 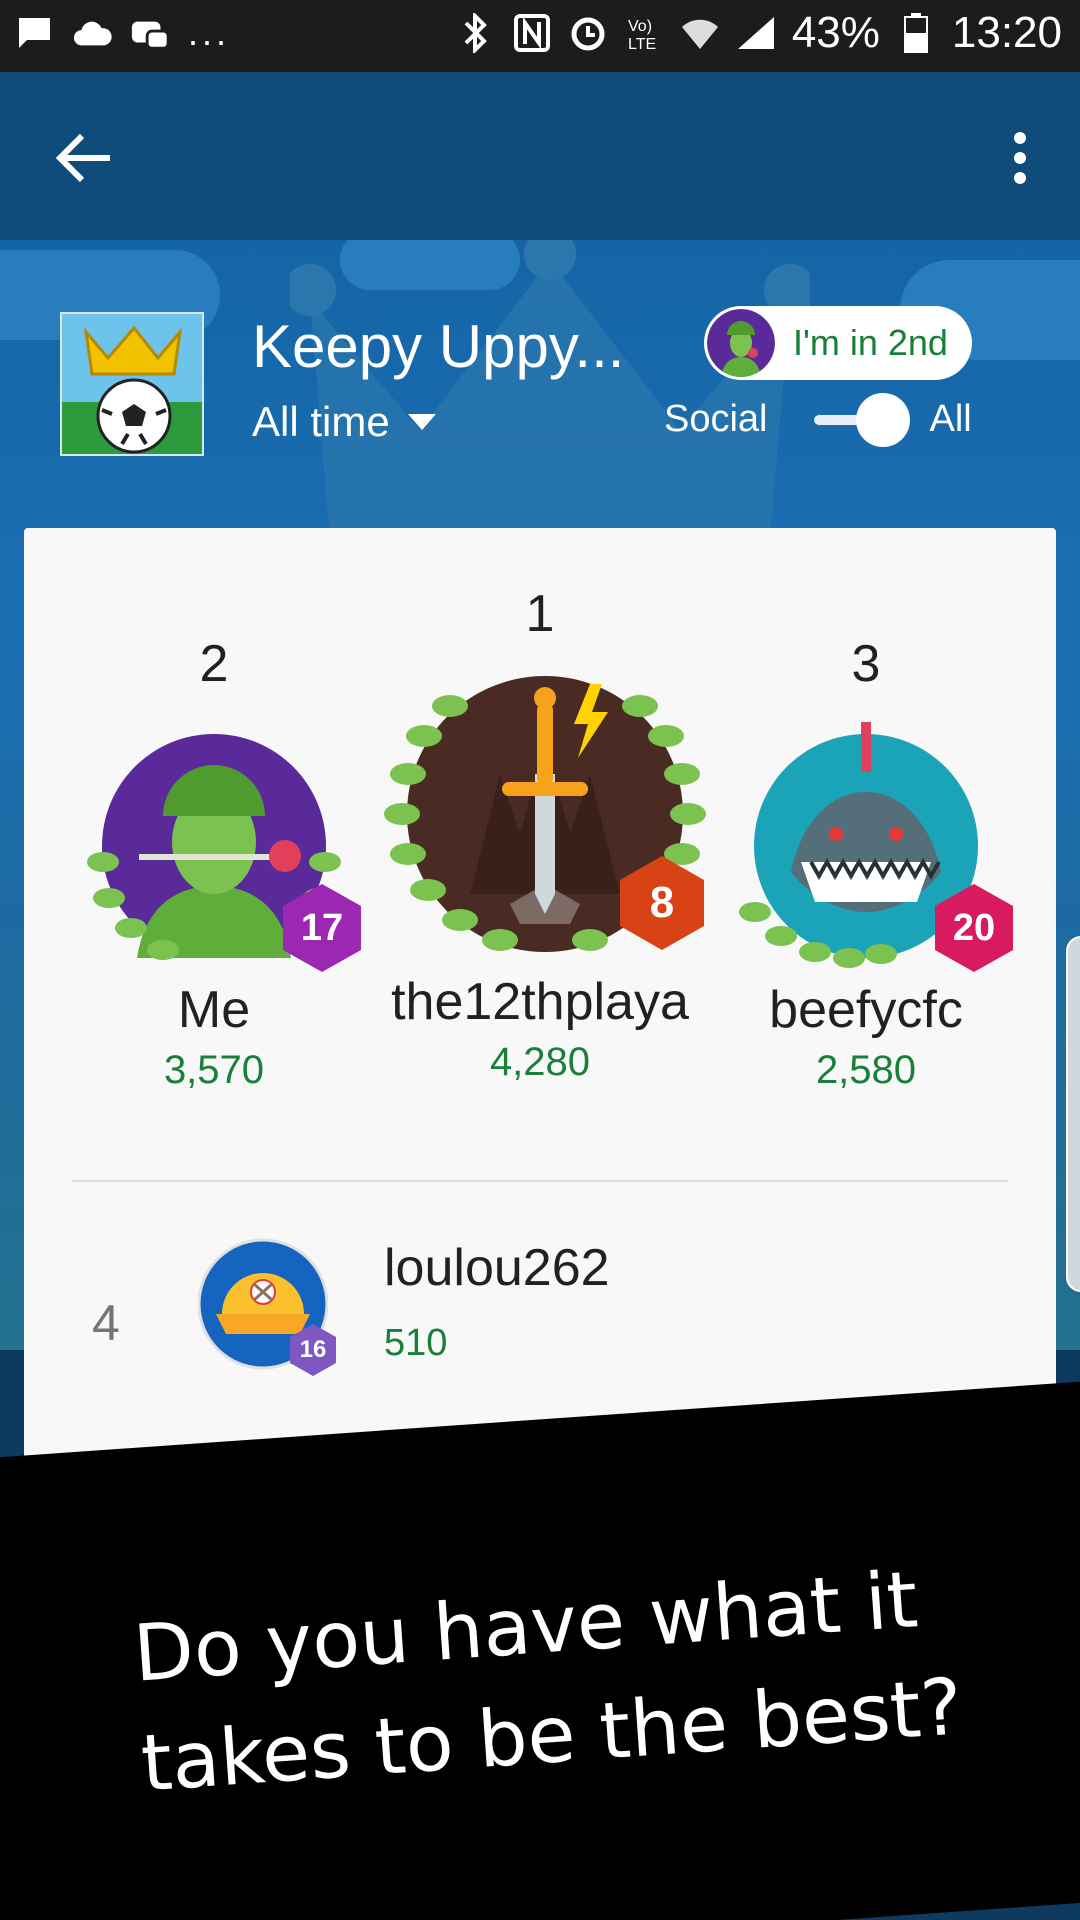 What do you see at coordinates (662, 903) in the screenshot?
I see `level-badge: 8` at bounding box center [662, 903].